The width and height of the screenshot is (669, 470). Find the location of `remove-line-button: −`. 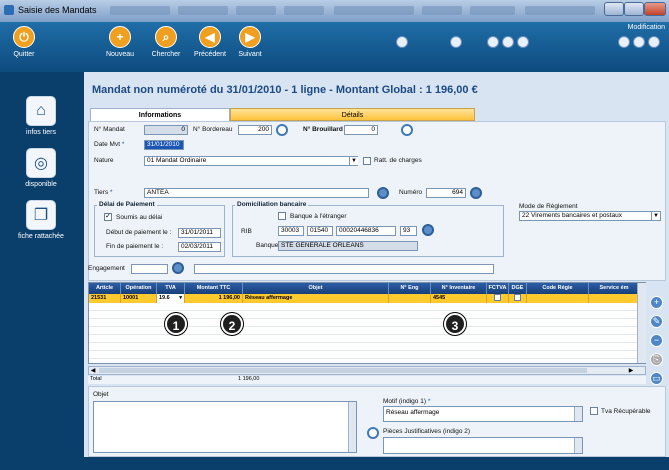

remove-line-button: − is located at coordinates (656, 340).